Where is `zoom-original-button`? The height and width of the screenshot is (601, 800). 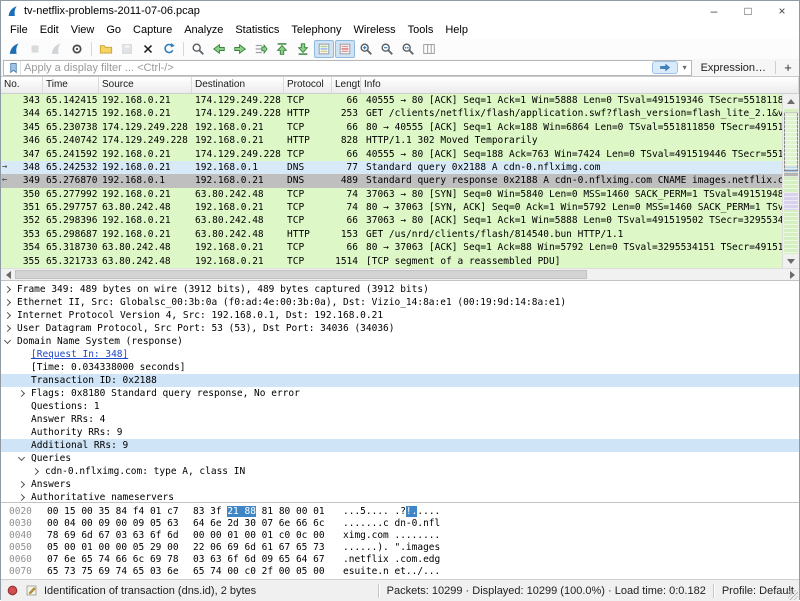
zoom-original-button is located at coordinates (408, 49).